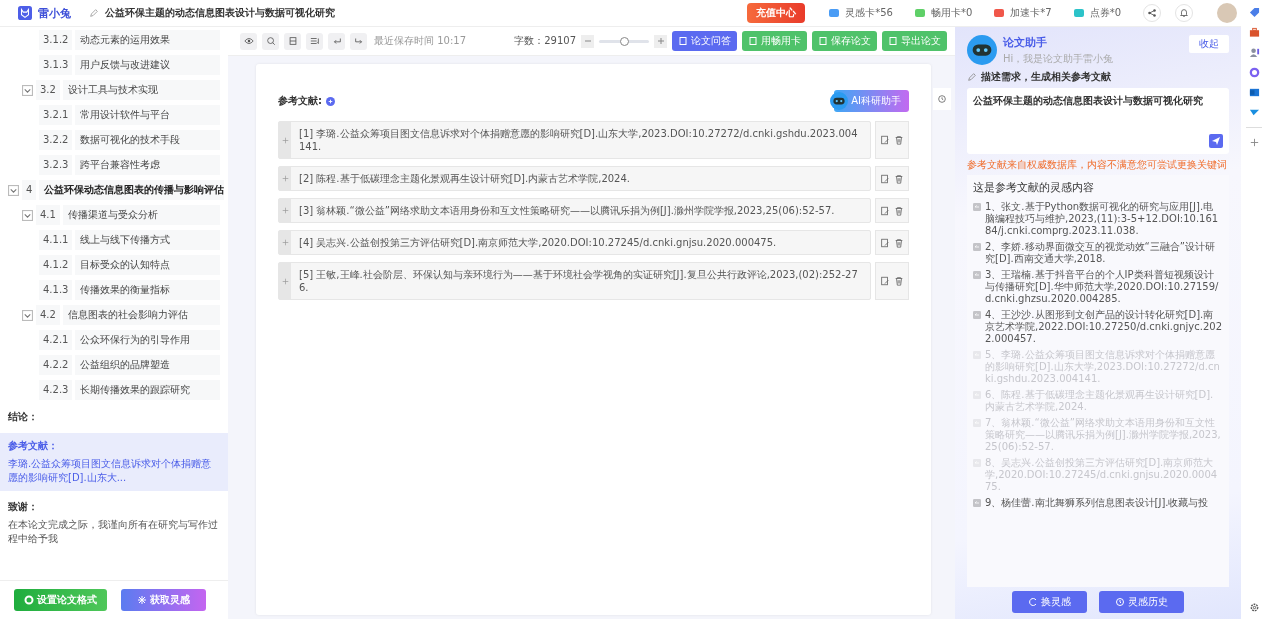 The width and height of the screenshot is (1267, 619). What do you see at coordinates (142, 600) in the screenshot?
I see `sparkle-icon` at bounding box center [142, 600].